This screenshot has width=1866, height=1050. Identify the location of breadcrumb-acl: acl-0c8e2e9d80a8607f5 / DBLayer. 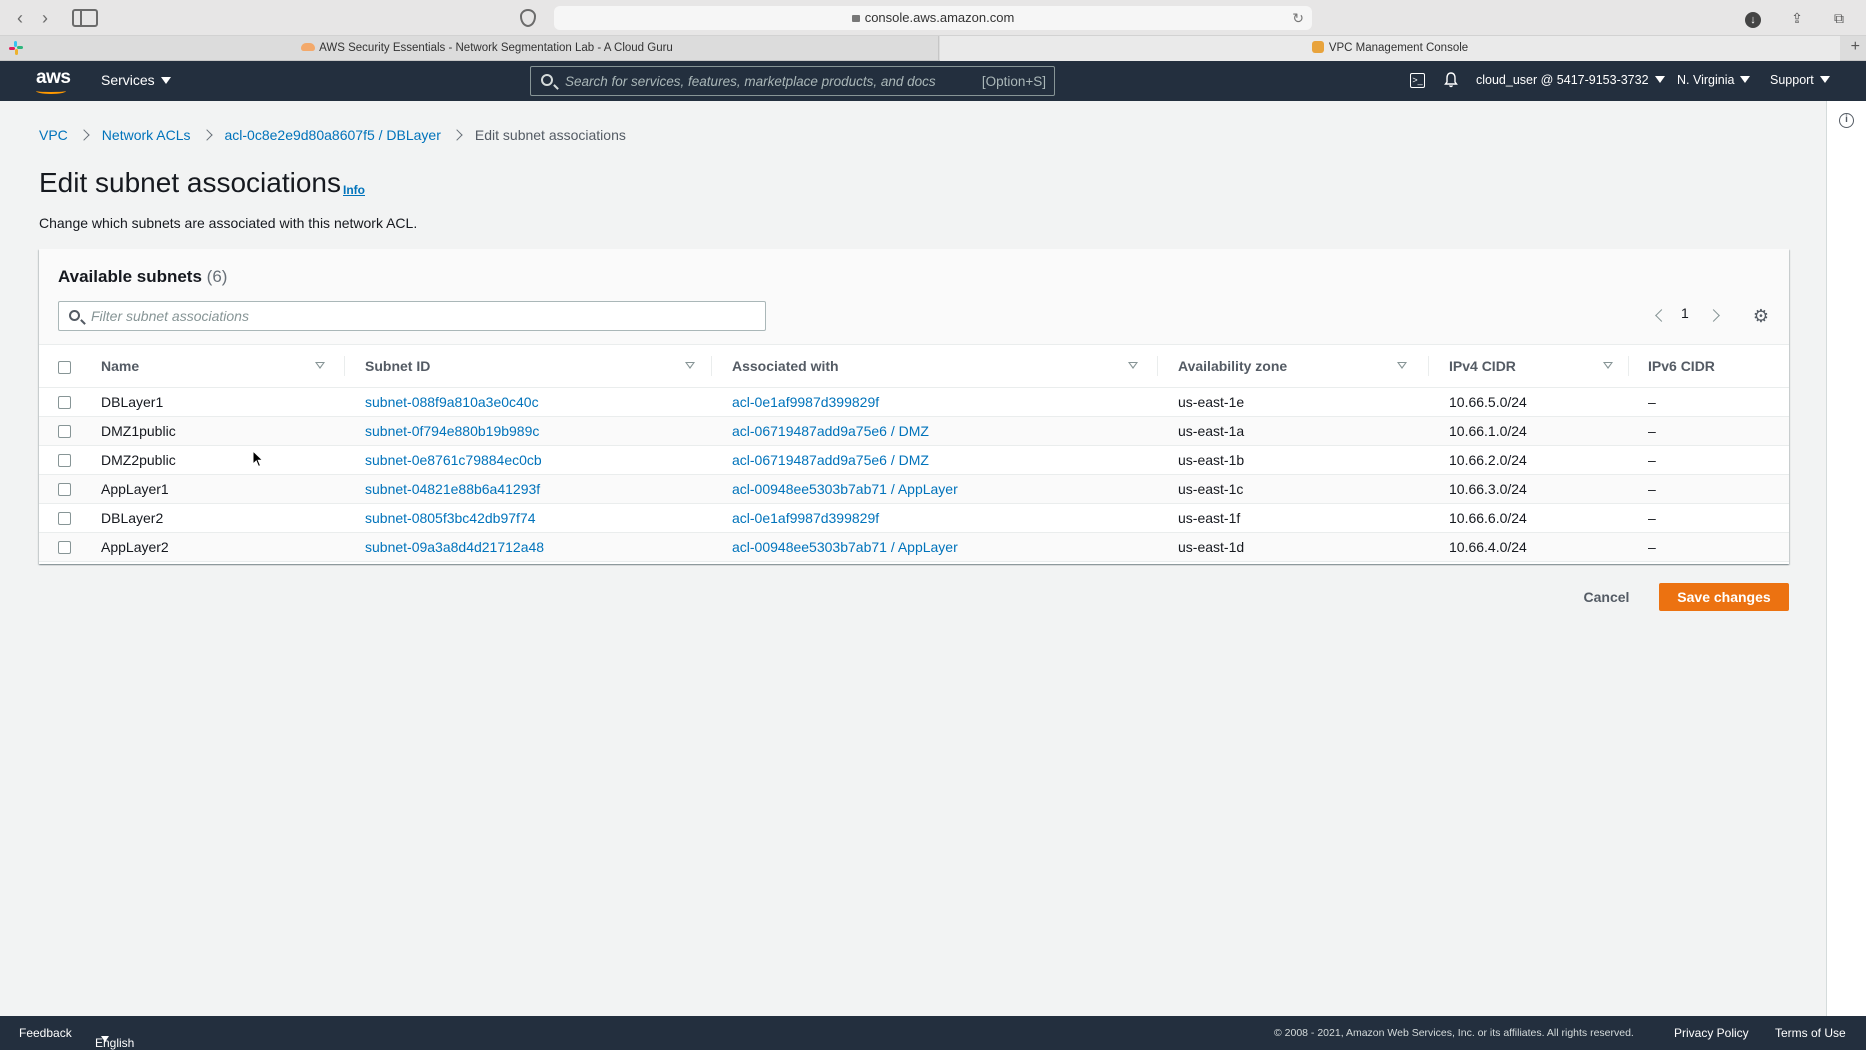
(333, 135).